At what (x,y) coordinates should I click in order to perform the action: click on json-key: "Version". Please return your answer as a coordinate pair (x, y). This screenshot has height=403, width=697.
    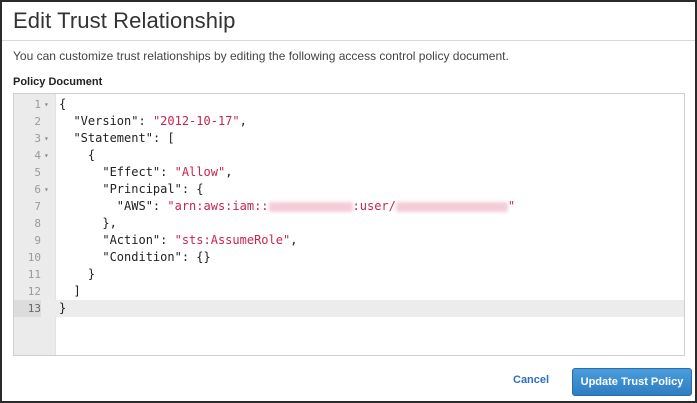
    Looking at the image, I should click on (106, 121).